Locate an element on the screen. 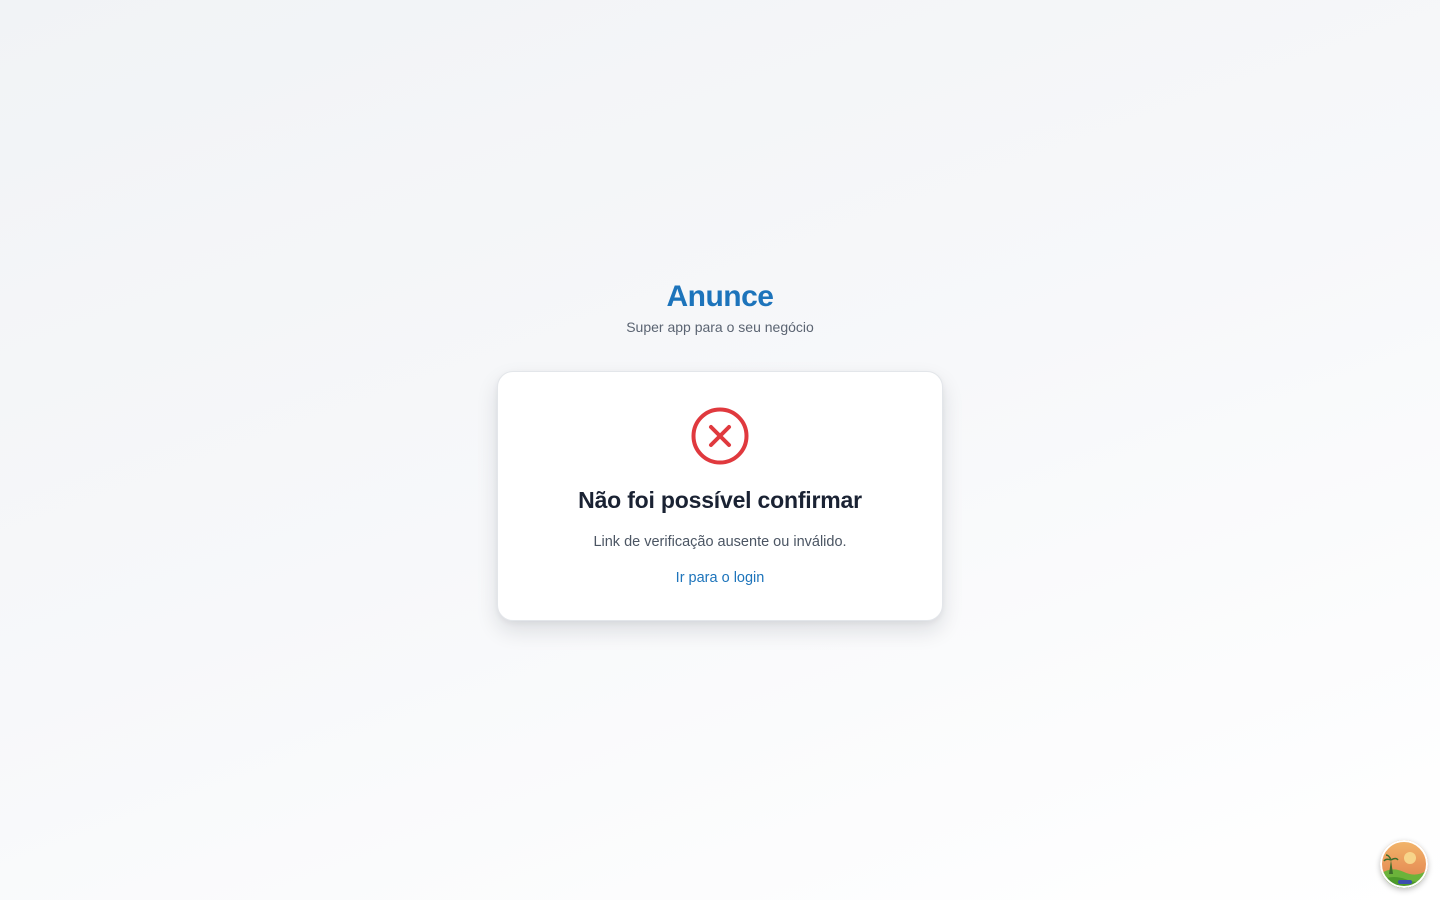 The image size is (1440, 900). brand-header: Anunce Super app para o seu negócio is located at coordinates (720, 307).